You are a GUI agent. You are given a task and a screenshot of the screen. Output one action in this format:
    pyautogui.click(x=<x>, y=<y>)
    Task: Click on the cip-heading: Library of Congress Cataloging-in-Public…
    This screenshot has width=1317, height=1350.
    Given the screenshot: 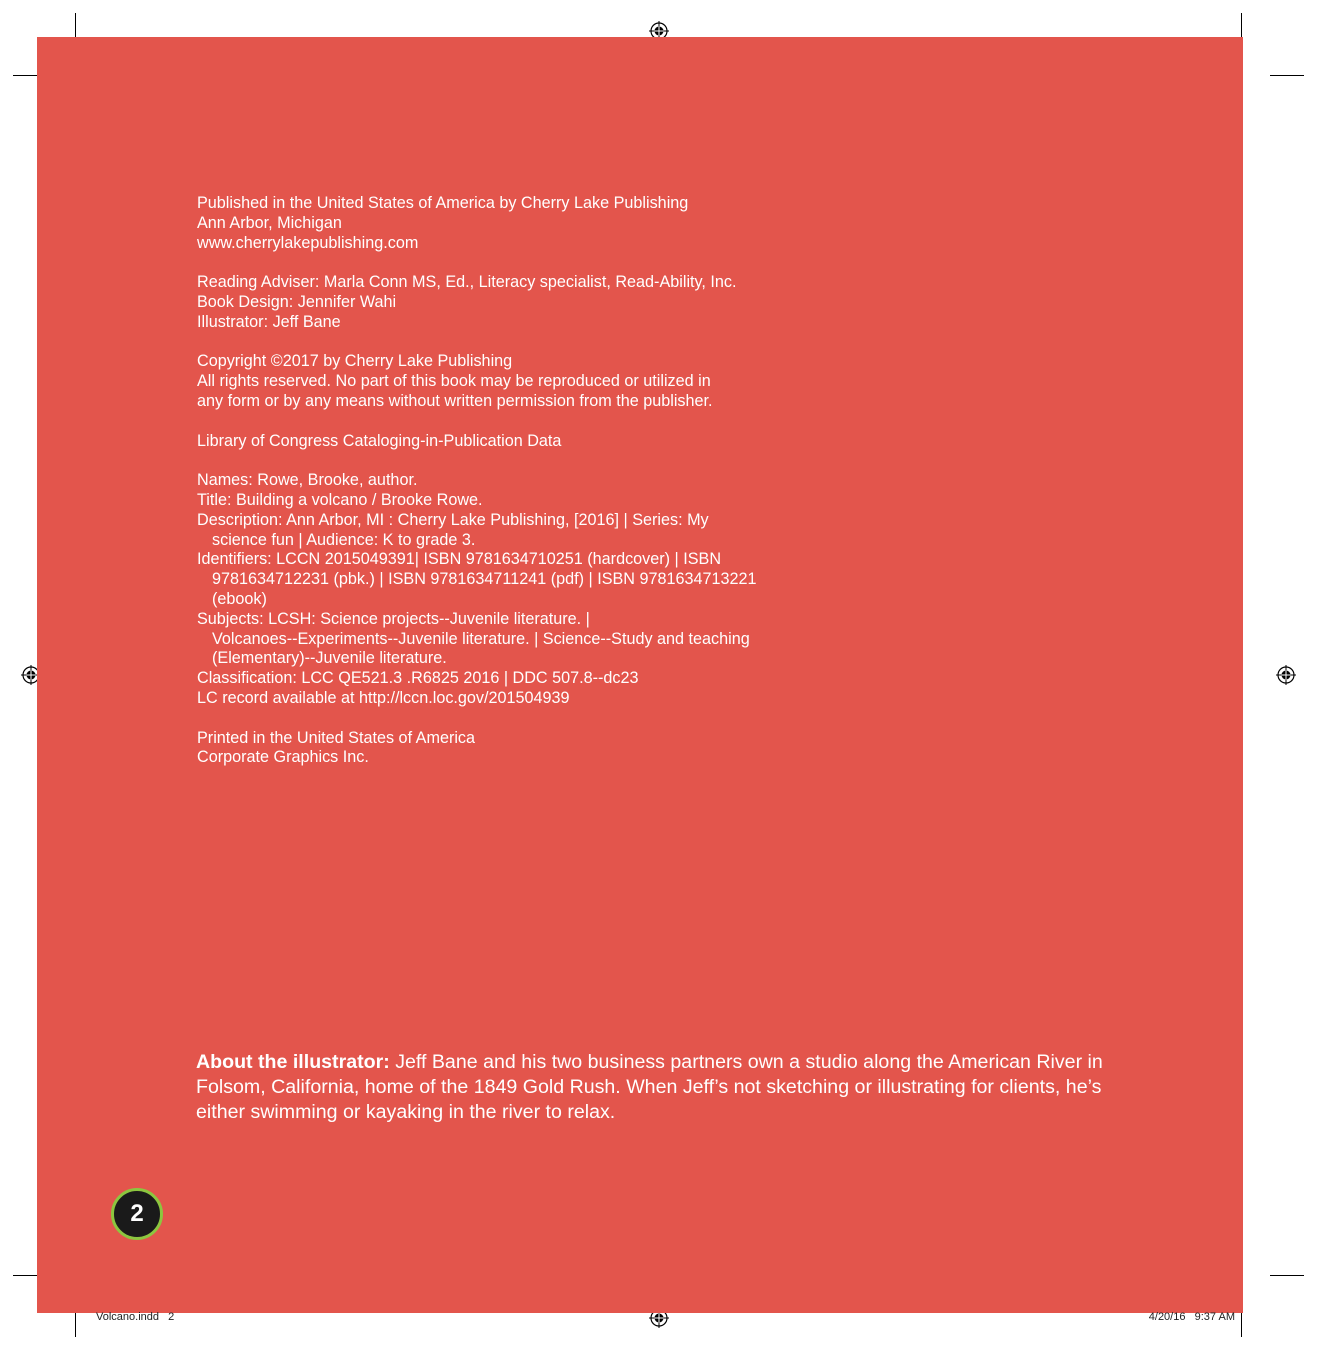 What is the action you would take?
    pyautogui.click(x=379, y=440)
    